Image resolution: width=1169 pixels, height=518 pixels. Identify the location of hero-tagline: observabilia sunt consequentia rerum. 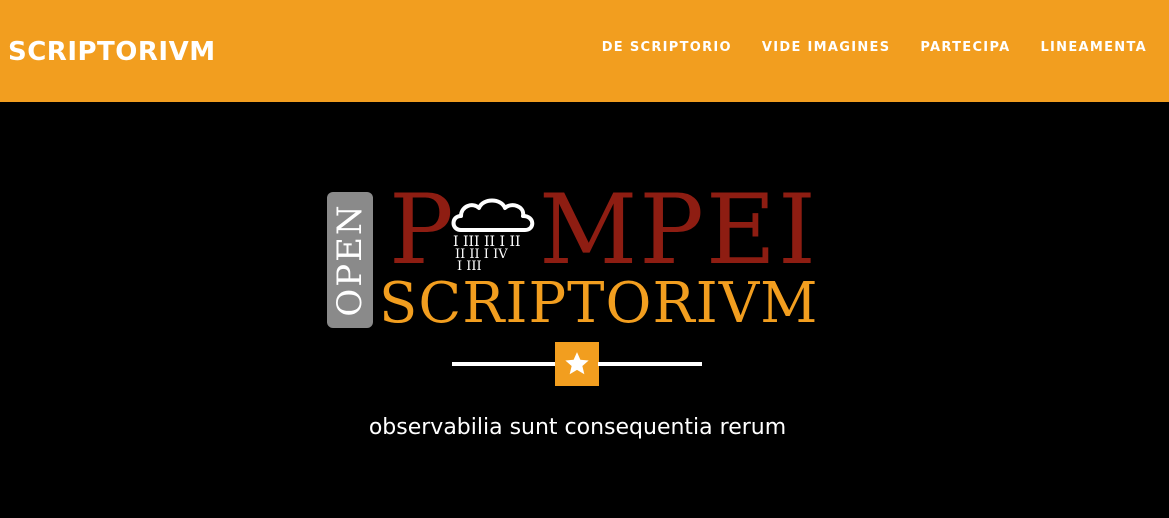
(577, 427).